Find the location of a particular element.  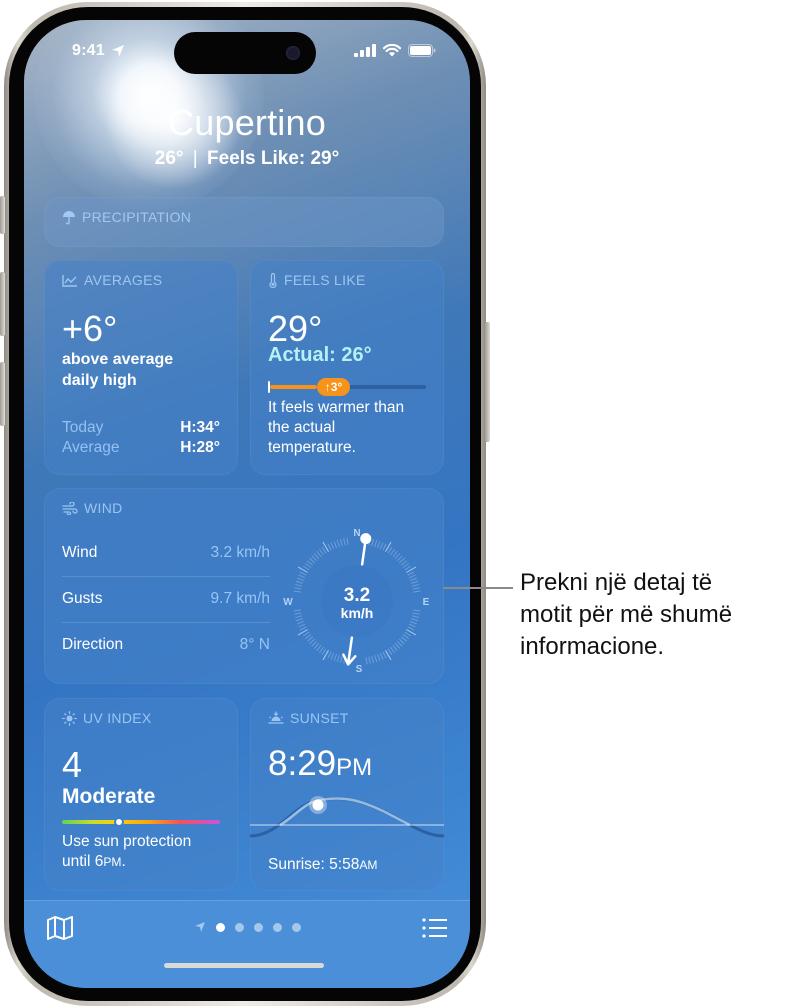

sunset-clock: 8:29 is located at coordinates (302, 763).